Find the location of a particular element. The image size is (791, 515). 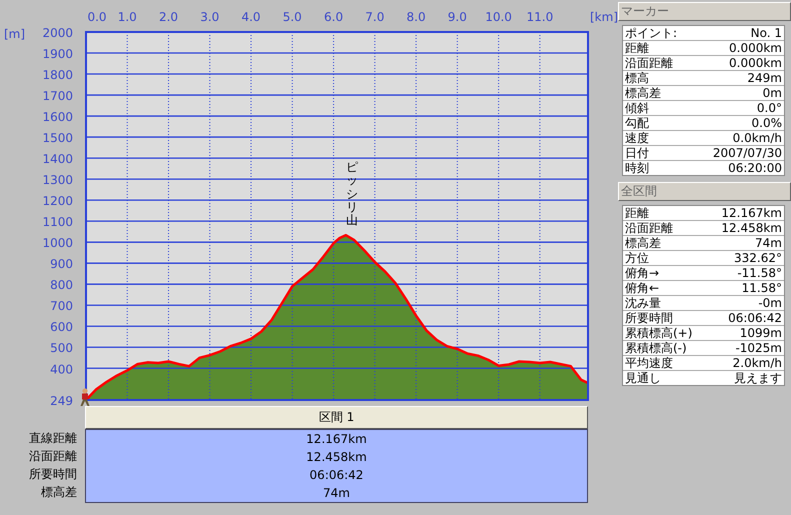

table-cell: No. 1 is located at coordinates (766, 33).